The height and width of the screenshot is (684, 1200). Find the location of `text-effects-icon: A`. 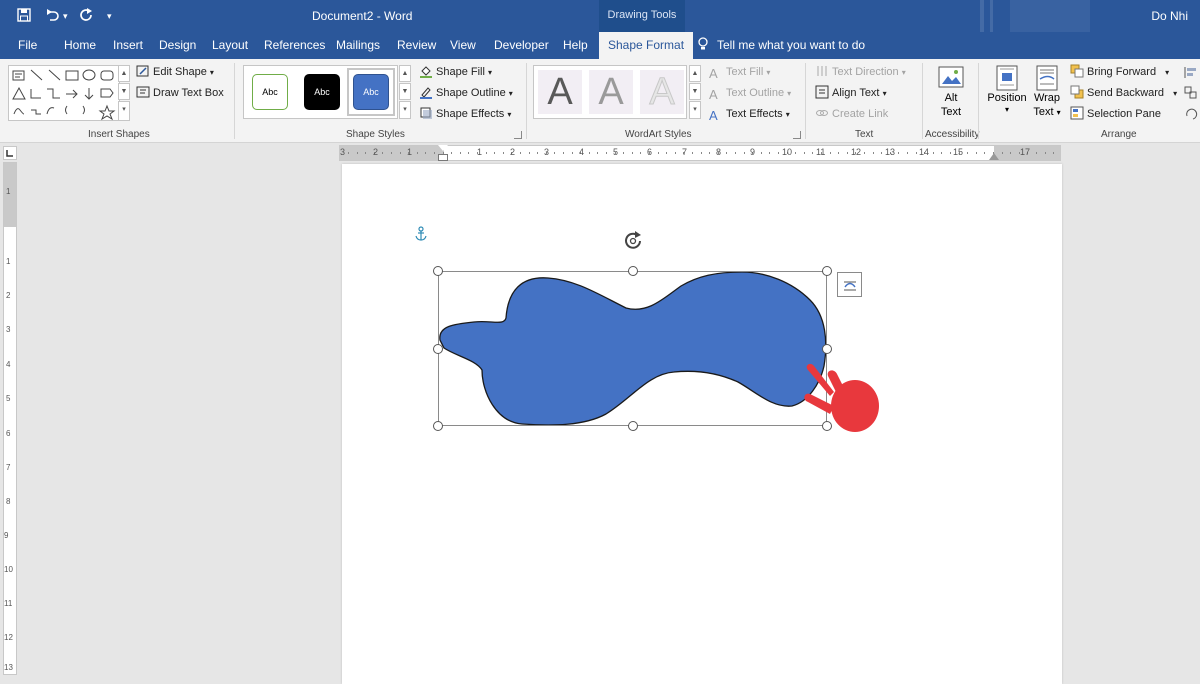

text-effects-icon: A is located at coordinates (713, 115).